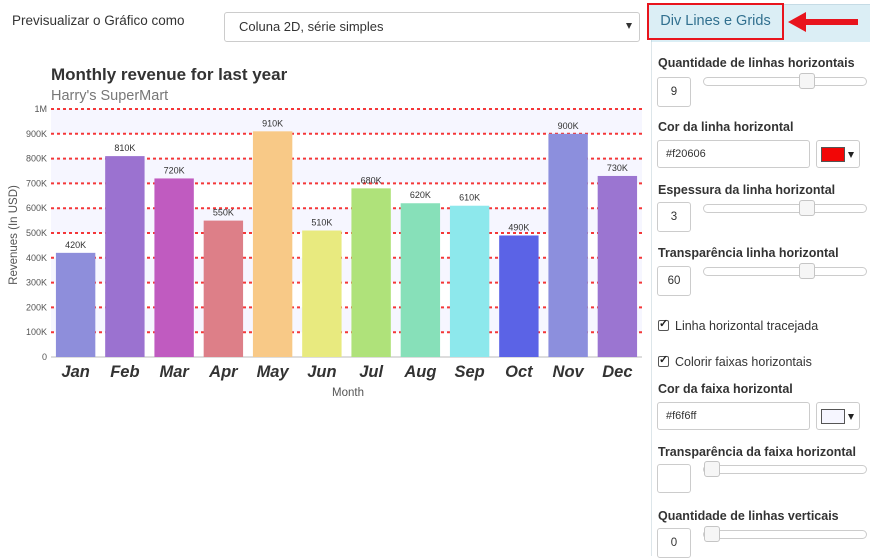 The width and height of the screenshot is (870, 558). Describe the element at coordinates (469, 372) in the screenshot. I see `x-tick-label: Sep` at that location.